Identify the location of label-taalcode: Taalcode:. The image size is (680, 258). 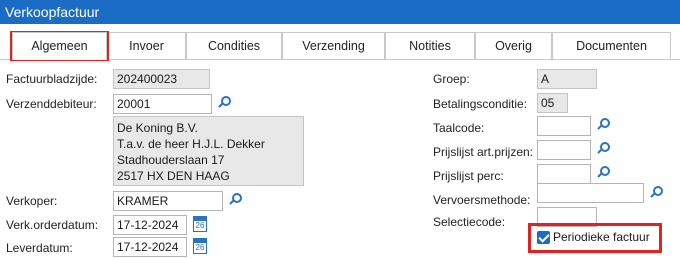
(459, 128).